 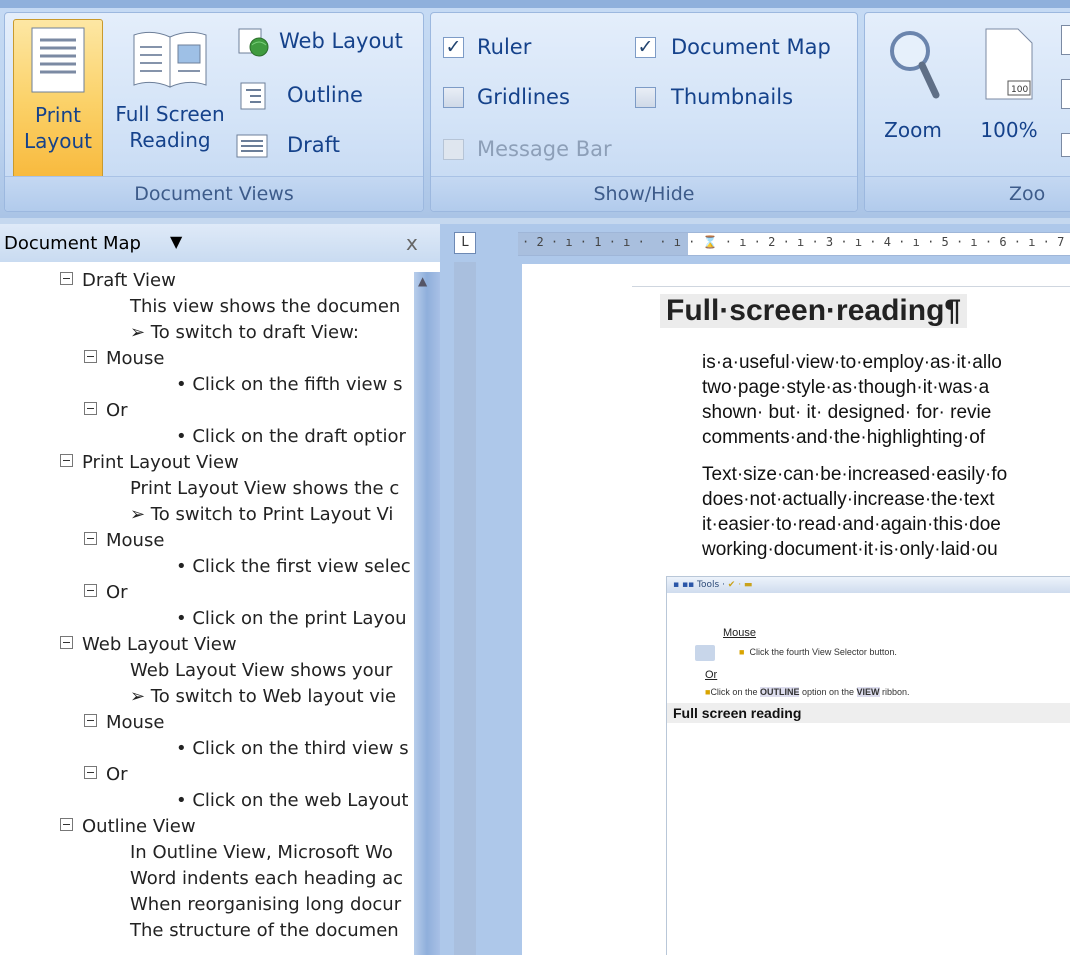 What do you see at coordinates (848, 499) in the screenshot?
I see `paragraph-2-line-2: does·not·actually·increase·the·text` at bounding box center [848, 499].